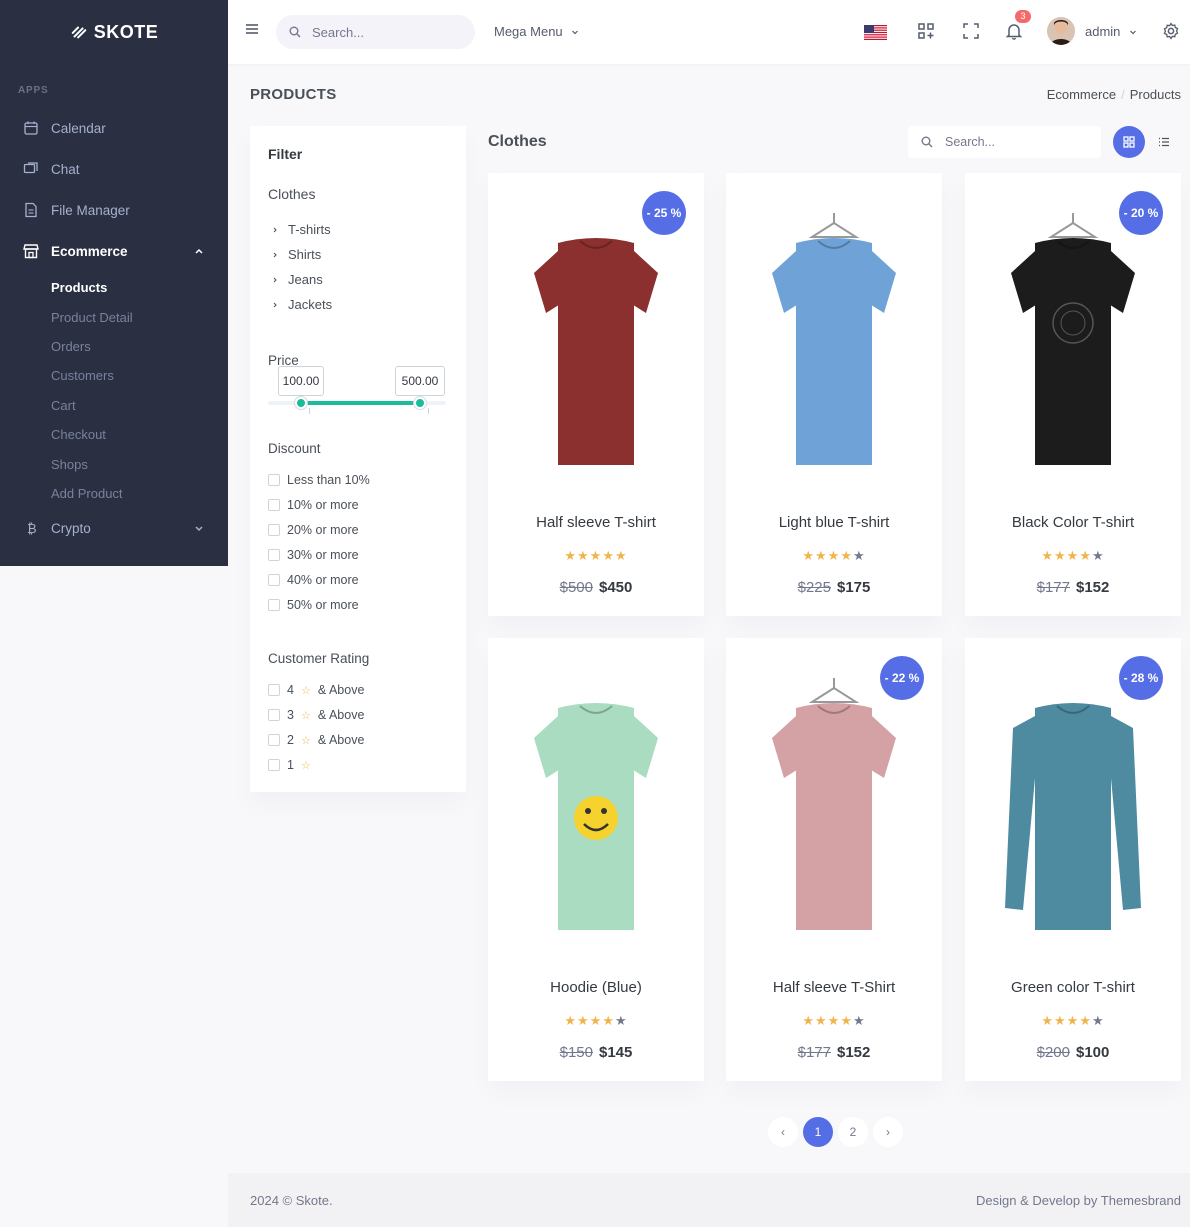 The height and width of the screenshot is (1227, 1190). I want to click on product-card: - 25 % Half sleeve T-shirt ★★★★★ $500 $450, so click(596, 394).